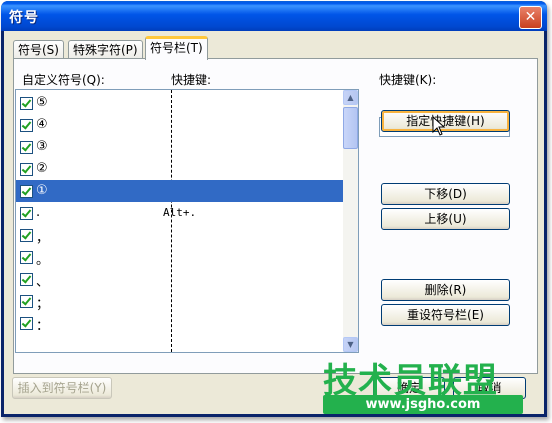 The width and height of the screenshot is (552, 423). I want to click on custom-symbols-label: 自定义符号(Q):, so click(63, 80).